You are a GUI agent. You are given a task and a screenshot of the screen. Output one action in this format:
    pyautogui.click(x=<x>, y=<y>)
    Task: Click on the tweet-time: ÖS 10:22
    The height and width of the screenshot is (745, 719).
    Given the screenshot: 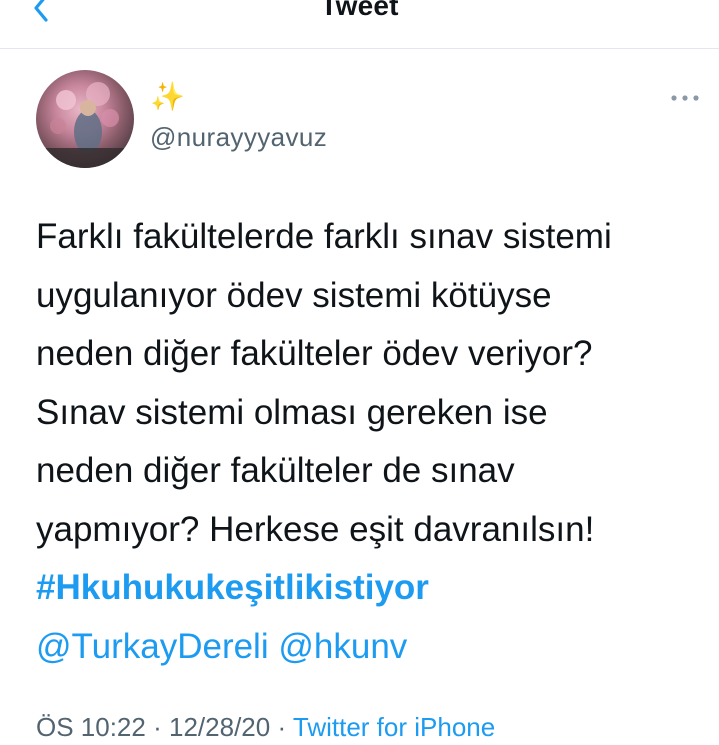 What is the action you would take?
    pyautogui.click(x=91, y=727)
    